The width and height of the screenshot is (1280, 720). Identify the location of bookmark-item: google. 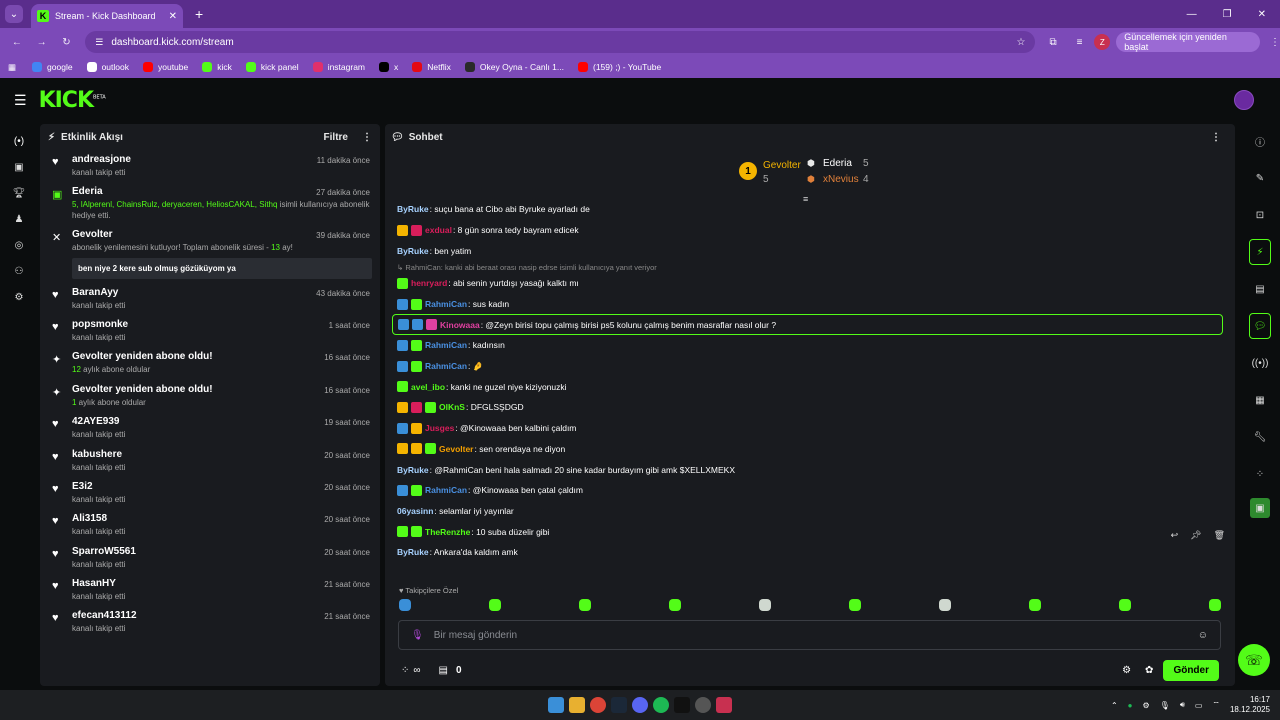
(52, 67).